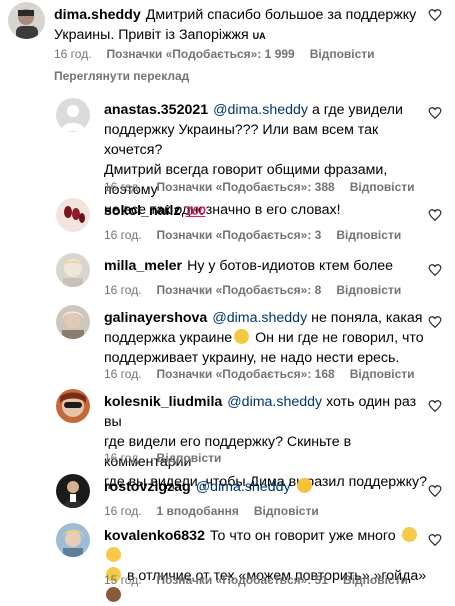  I want to click on likes-count: Позначки «Подобається»: 51, so click(242, 580).